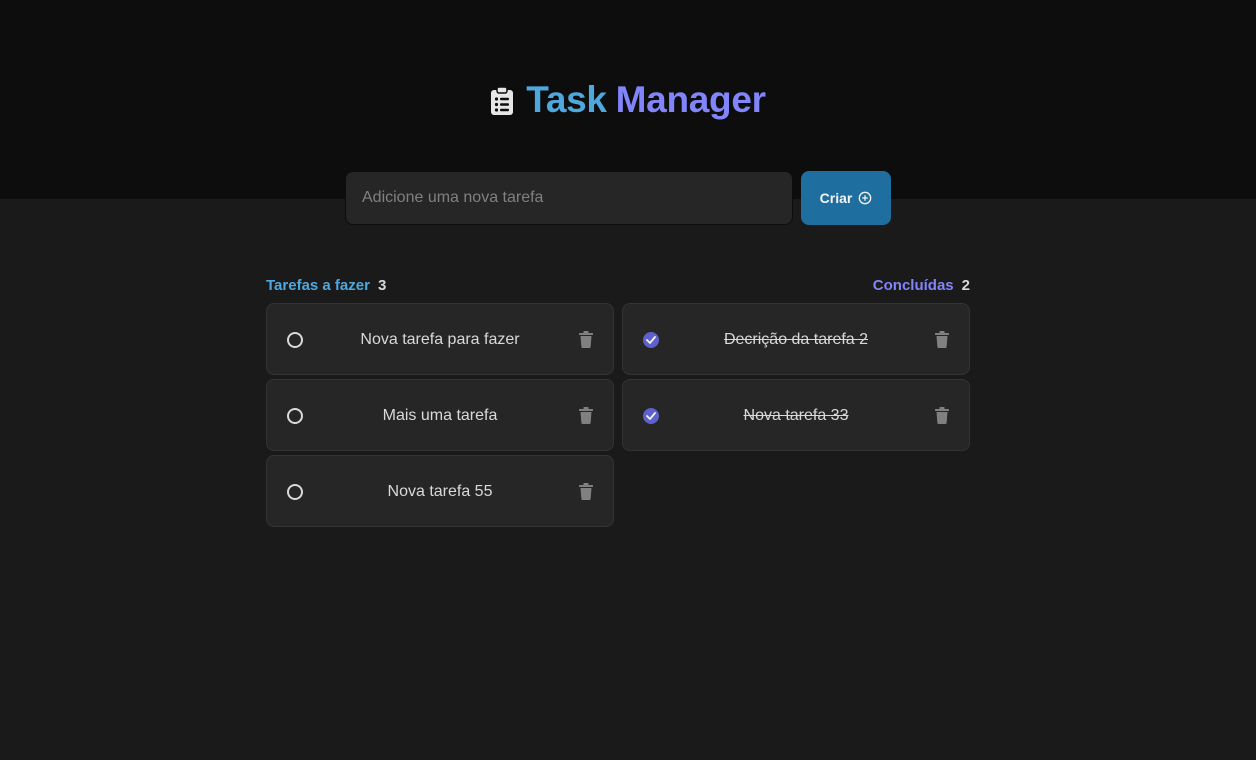 The image size is (1256, 760). I want to click on task-text: Nova tarefa 33, so click(796, 415).